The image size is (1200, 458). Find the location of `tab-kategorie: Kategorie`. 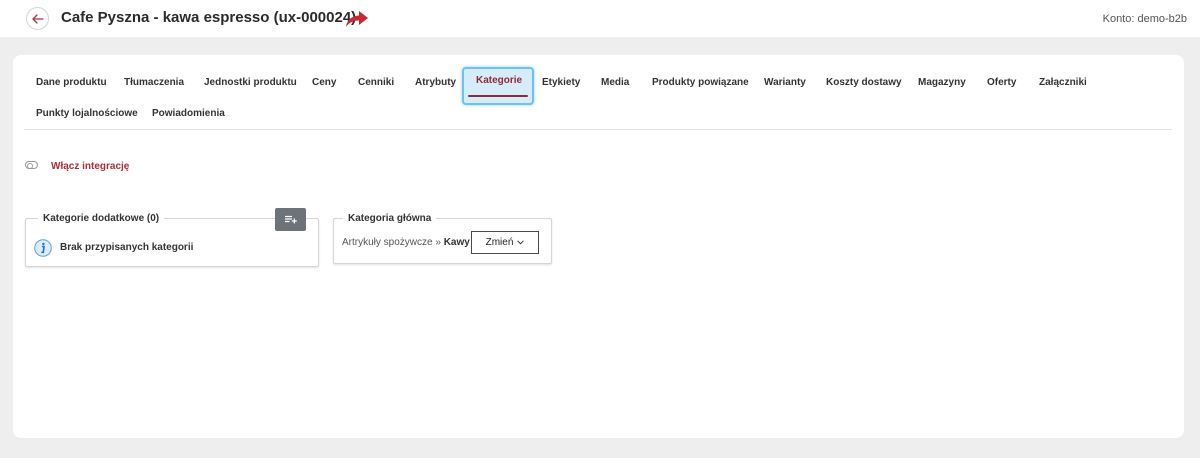

tab-kategorie: Kategorie is located at coordinates (499, 80).